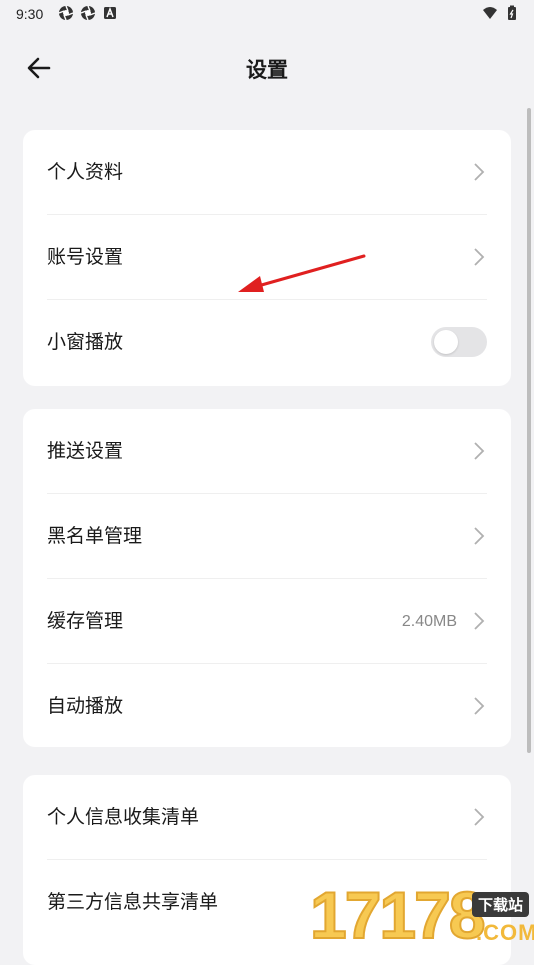 The image size is (534, 965). What do you see at coordinates (85, 172) in the screenshot?
I see `row-label: 个人资料` at bounding box center [85, 172].